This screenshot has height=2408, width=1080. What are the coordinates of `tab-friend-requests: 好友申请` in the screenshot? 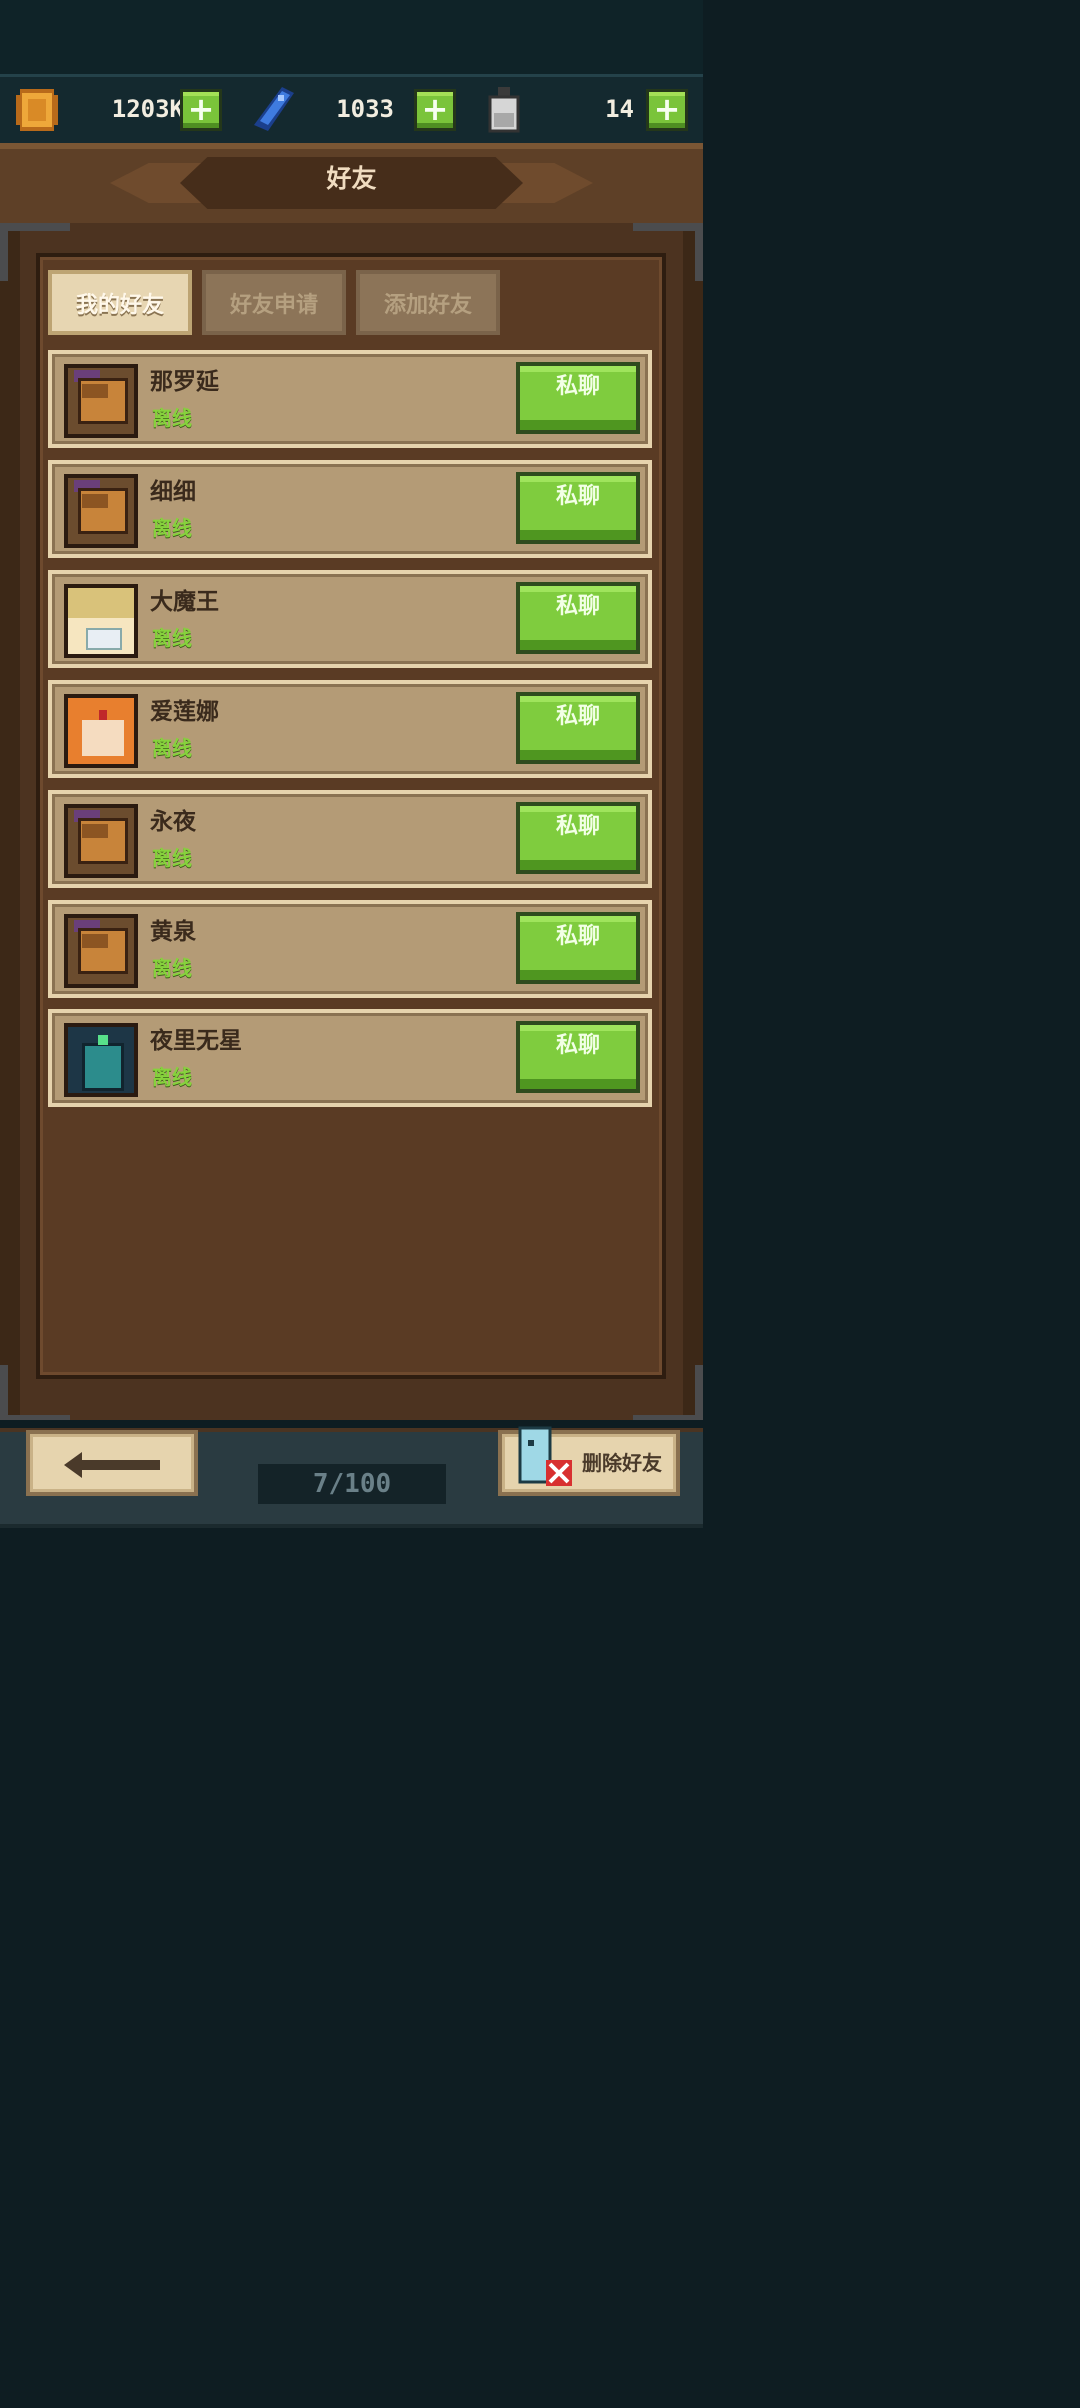 It's located at (274, 302).